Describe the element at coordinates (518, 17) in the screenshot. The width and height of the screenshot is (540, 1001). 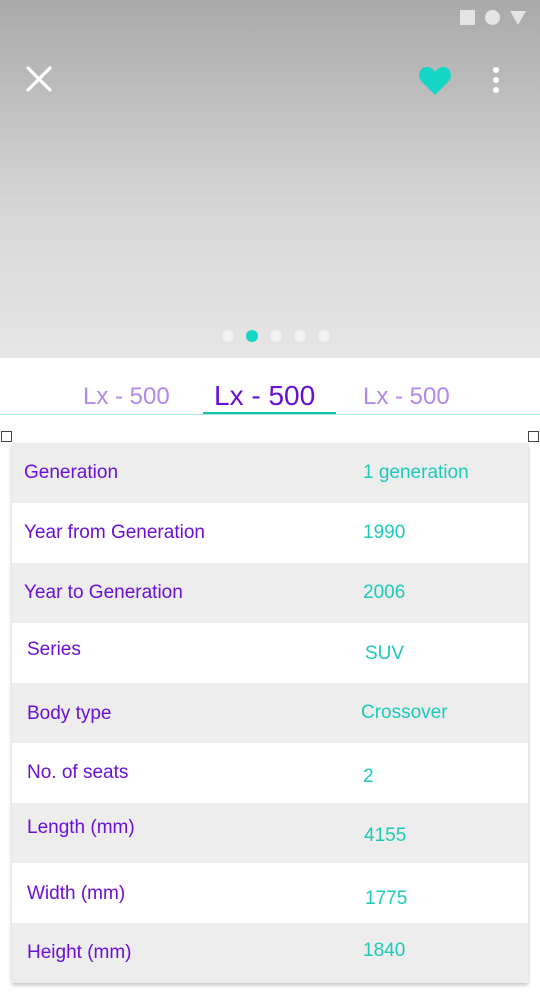
I see `triangle-icon` at that location.